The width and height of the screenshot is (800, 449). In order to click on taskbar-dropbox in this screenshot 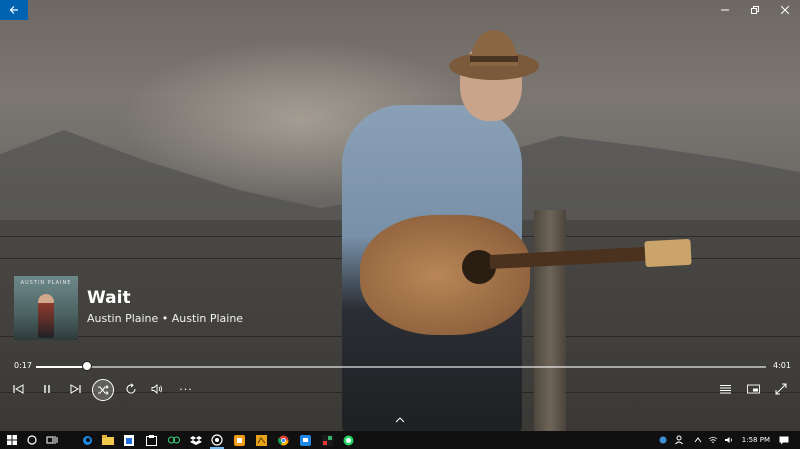, I will do `click(196, 440)`.